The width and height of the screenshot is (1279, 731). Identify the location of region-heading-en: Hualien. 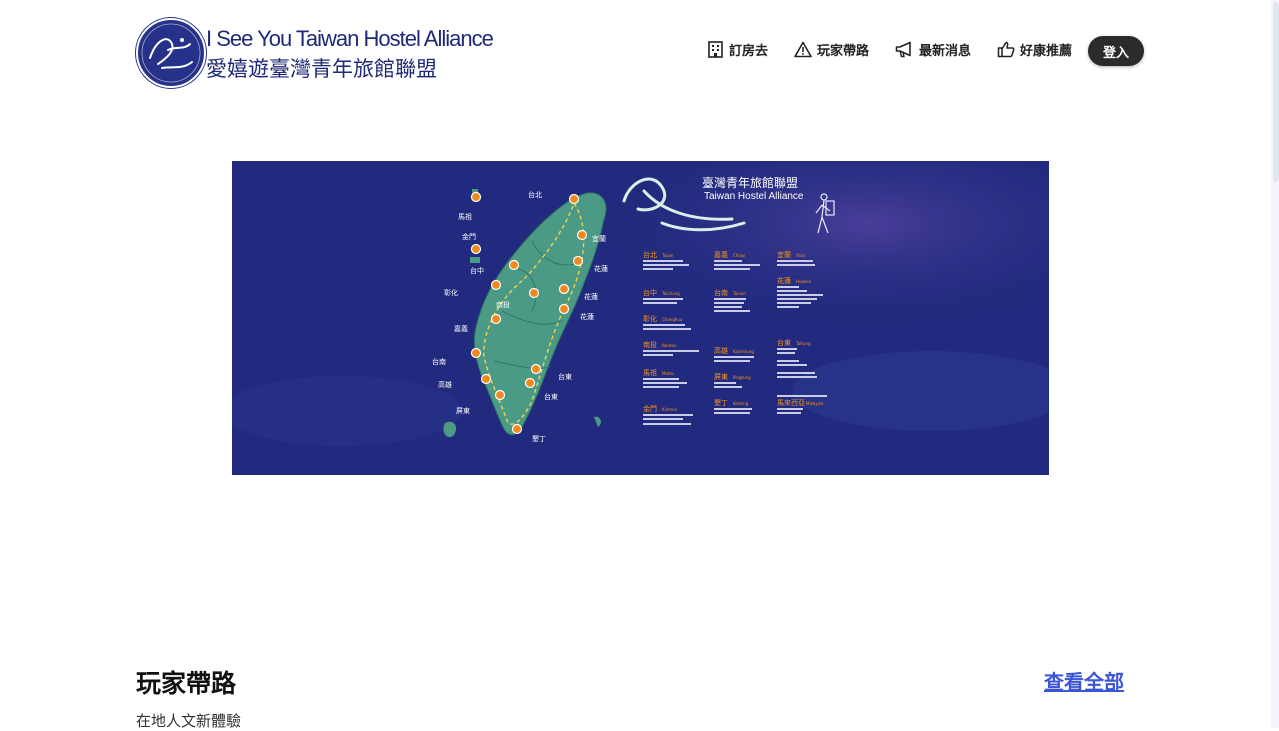
(804, 281).